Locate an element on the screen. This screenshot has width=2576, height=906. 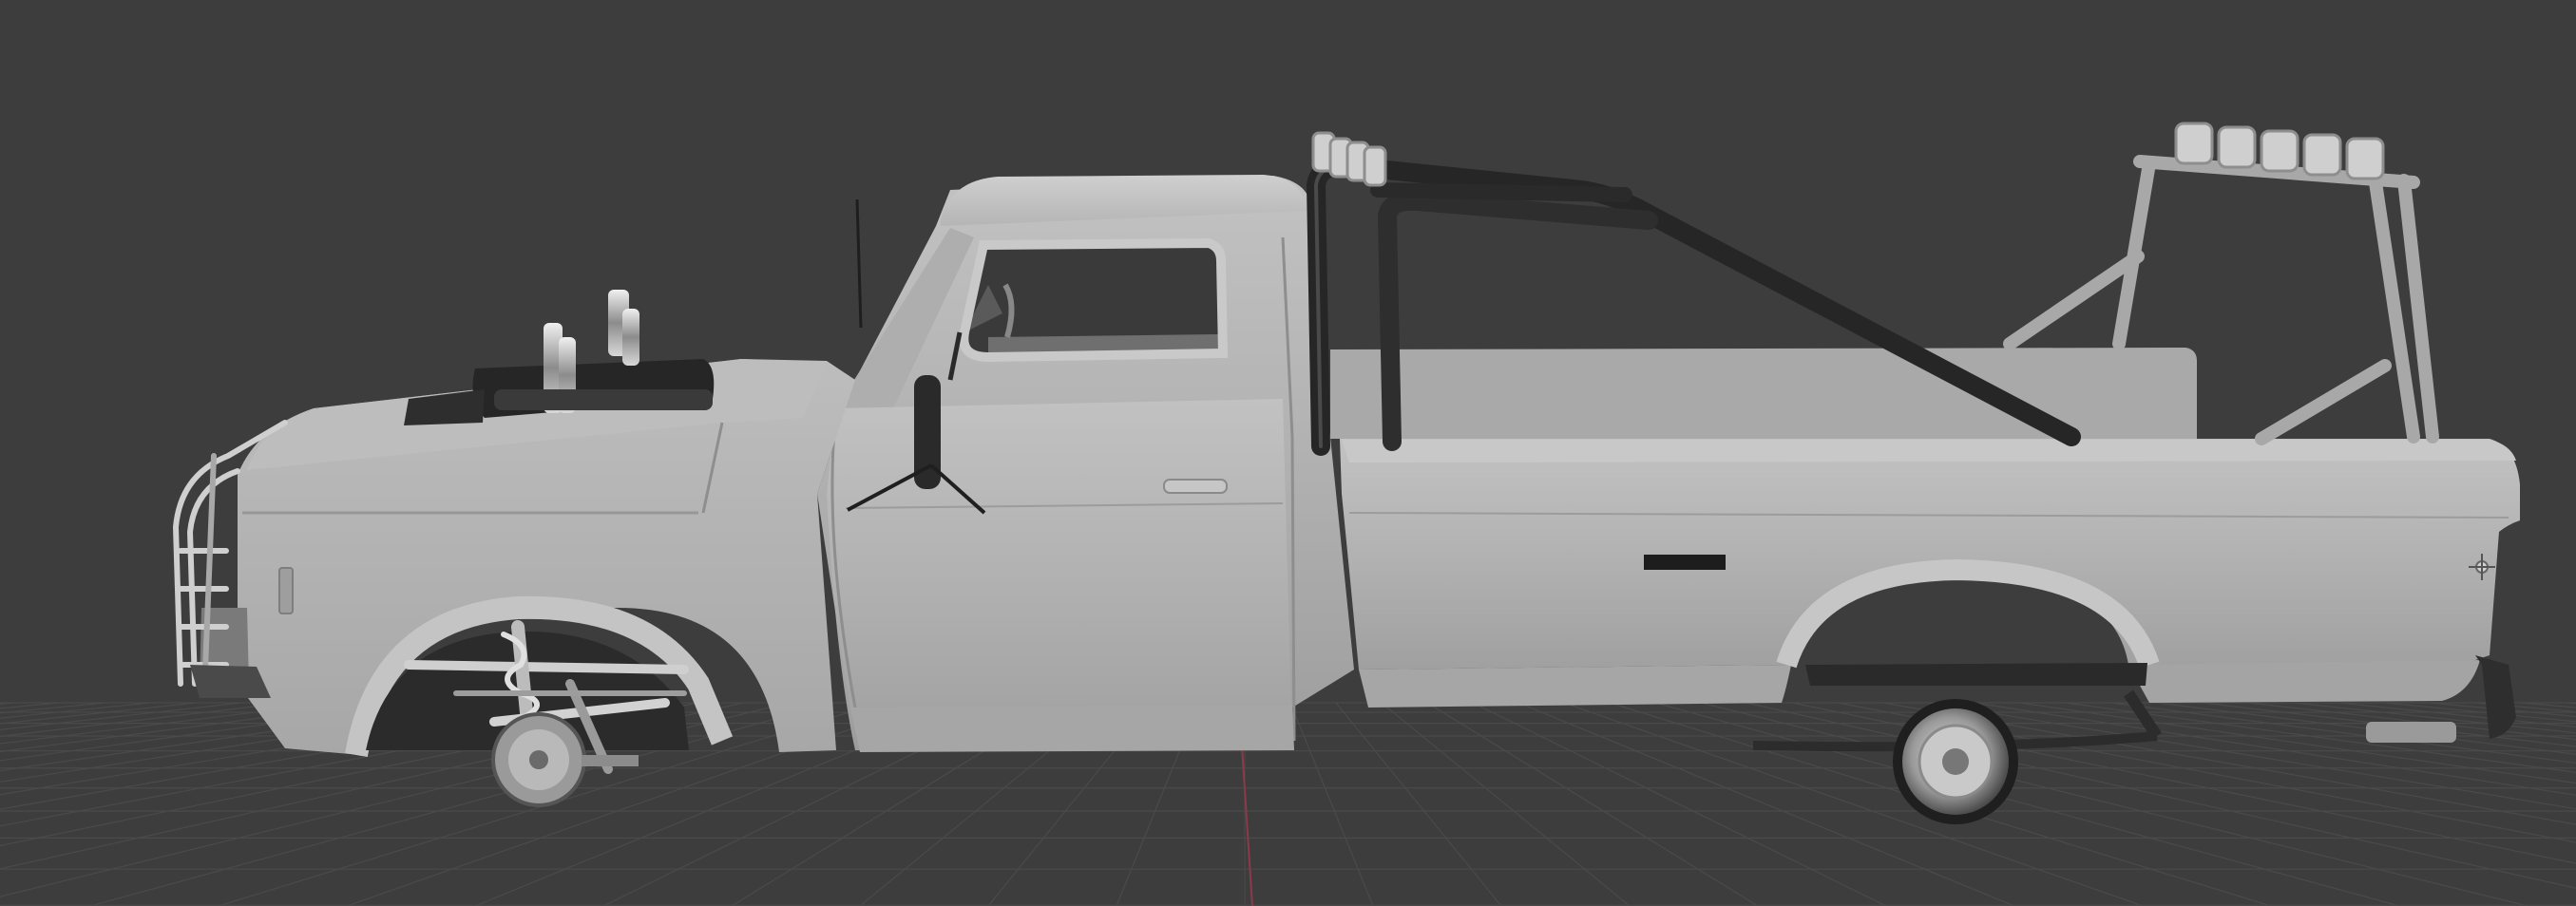
rear-wheel is located at coordinates (1955, 761).